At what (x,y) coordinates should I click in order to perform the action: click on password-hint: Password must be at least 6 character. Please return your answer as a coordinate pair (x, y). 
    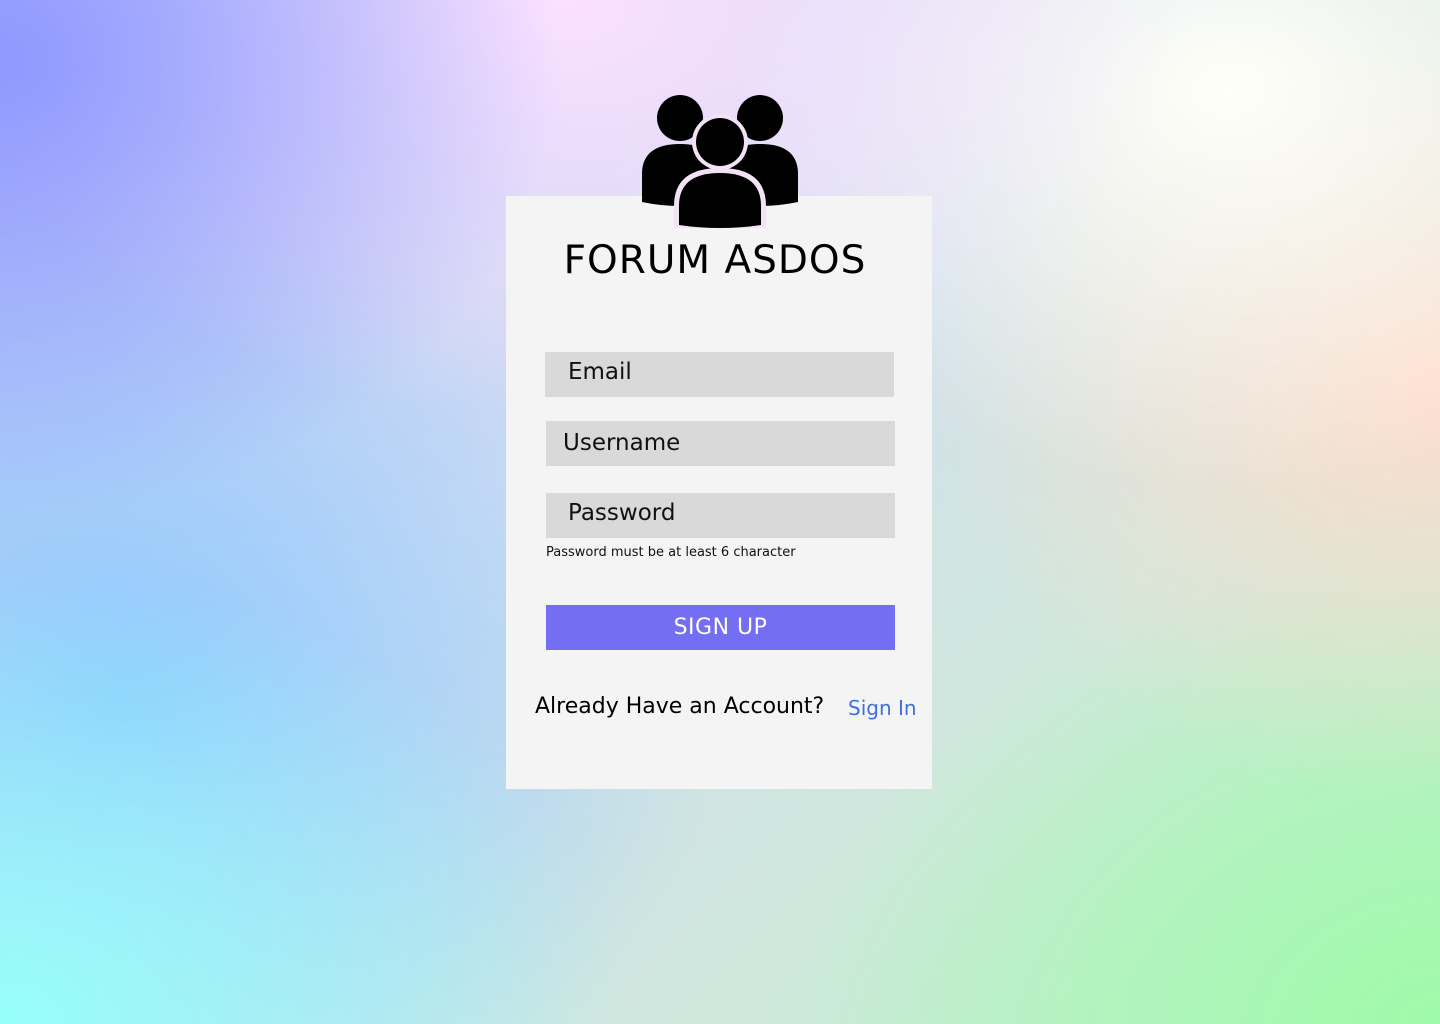
    Looking at the image, I should click on (671, 552).